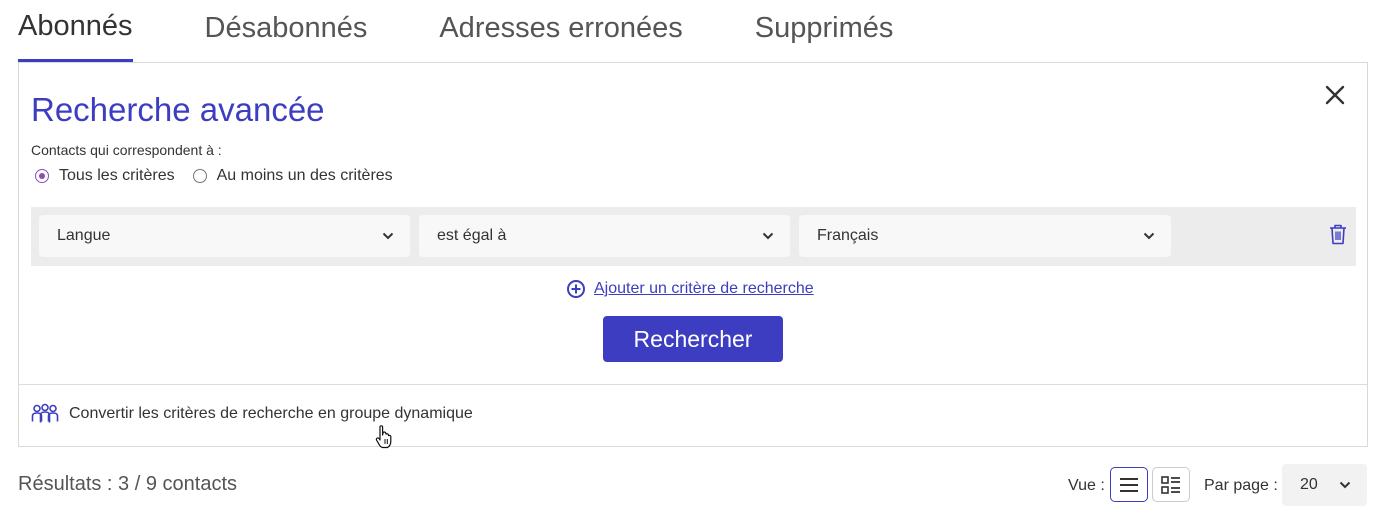  I want to click on results-count: Résultats : 3 / 9 contacts, so click(127, 484).